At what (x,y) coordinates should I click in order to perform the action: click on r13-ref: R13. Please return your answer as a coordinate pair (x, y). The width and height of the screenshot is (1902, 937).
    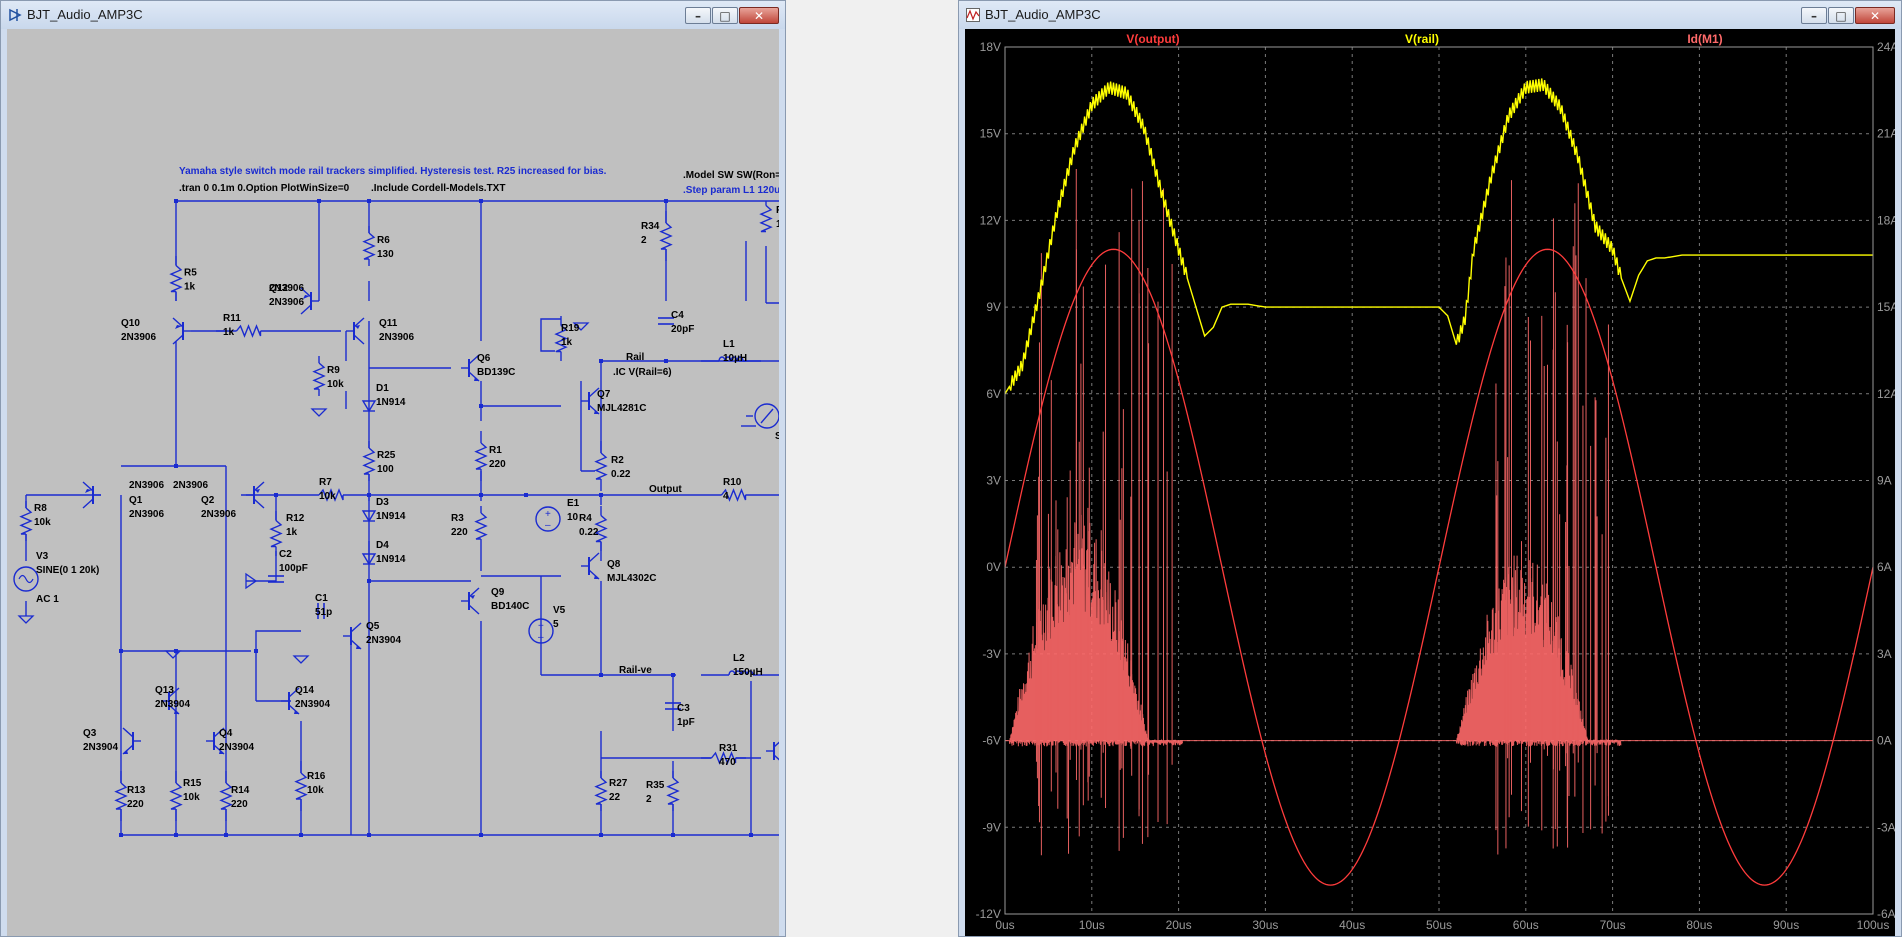
    Looking at the image, I should click on (136, 790).